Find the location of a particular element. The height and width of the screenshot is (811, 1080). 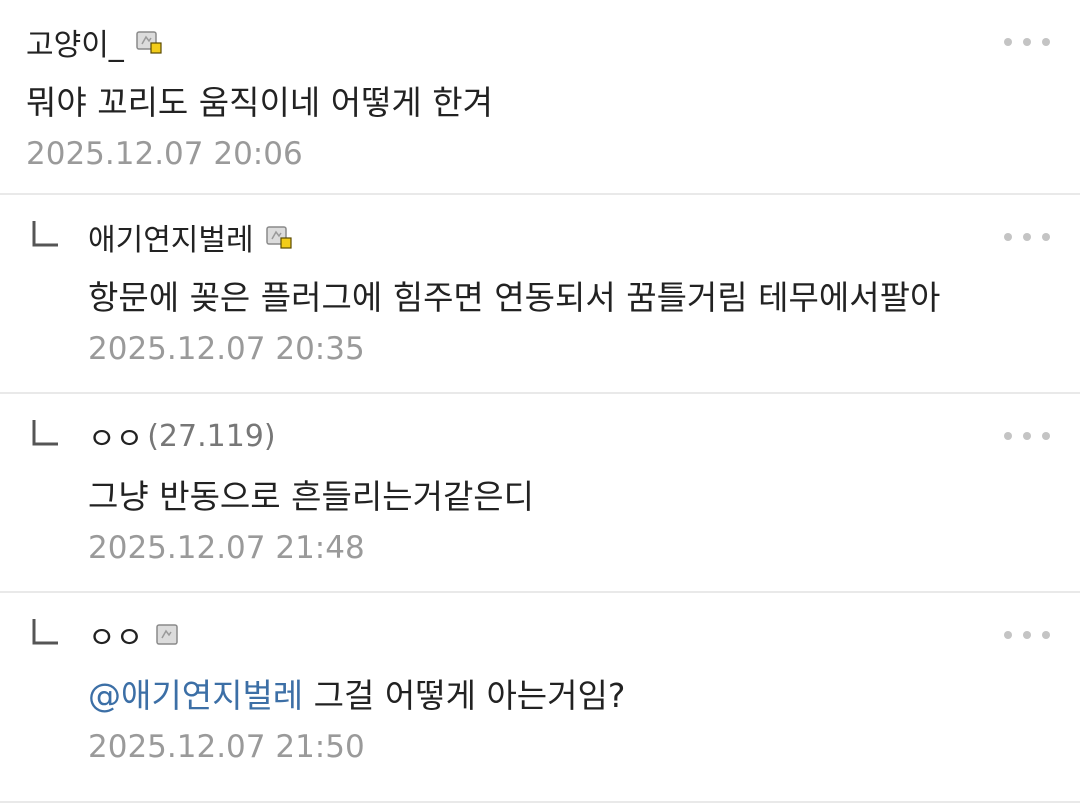

comment-body: @애기연지벌레 그걸 어떻게 아는거임? is located at coordinates (356, 693).